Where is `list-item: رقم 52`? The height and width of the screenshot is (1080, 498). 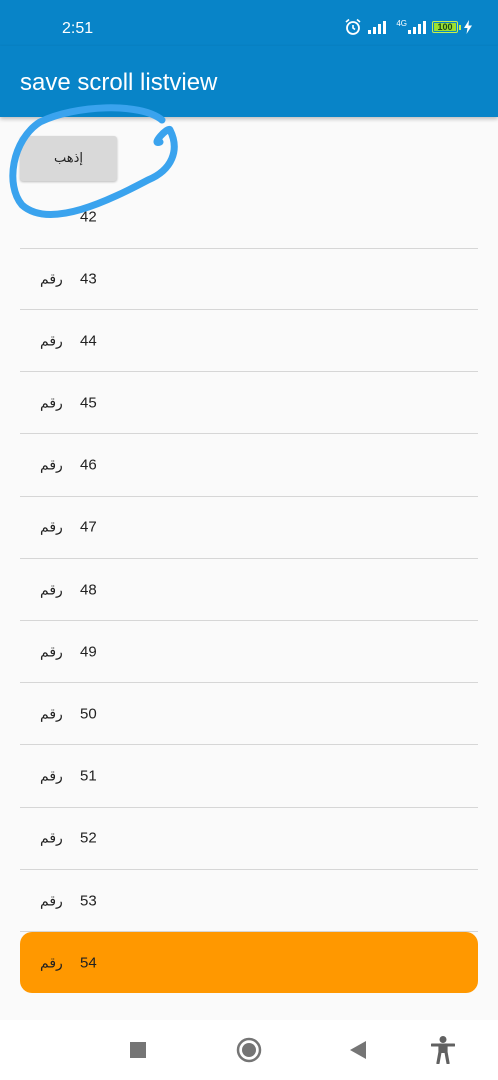 list-item: رقم 52 is located at coordinates (249, 839).